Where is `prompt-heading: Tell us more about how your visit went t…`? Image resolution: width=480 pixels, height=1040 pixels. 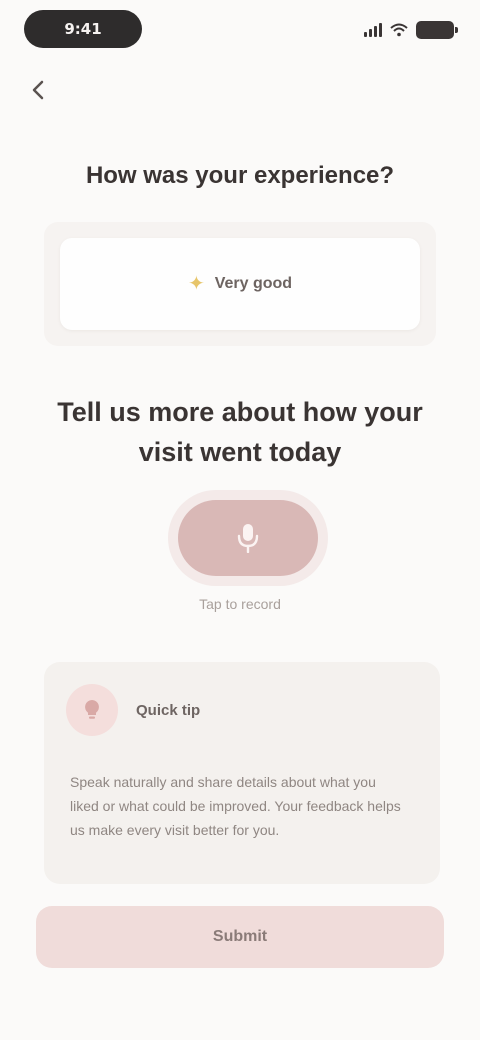 prompt-heading: Tell us more about how your visit went t… is located at coordinates (240, 432).